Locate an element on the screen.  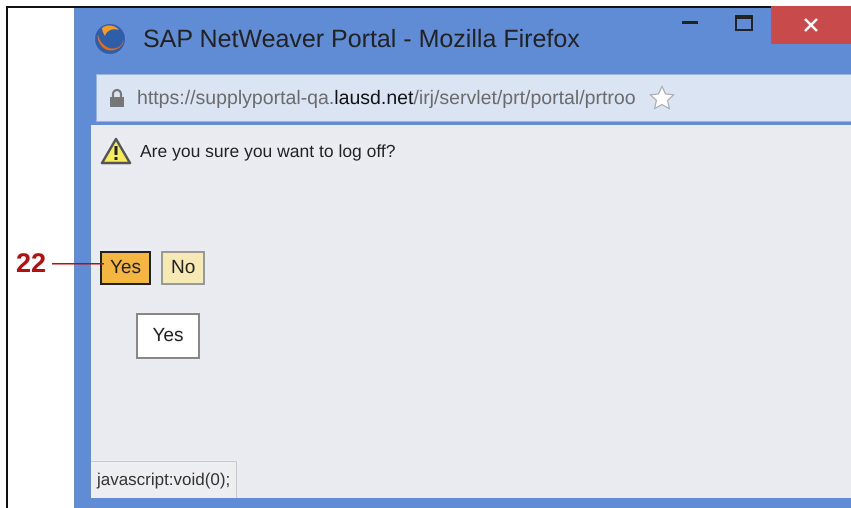
maximize-icon is located at coordinates (744, 23).